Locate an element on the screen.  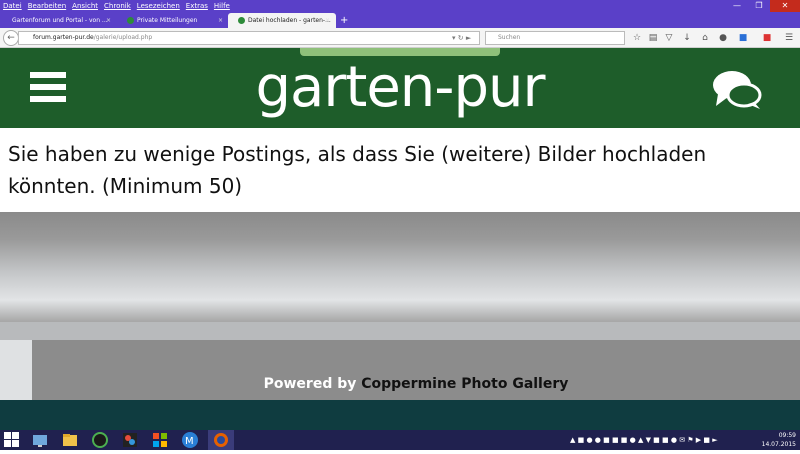
svg-text: M is located at coordinates (189, 441).